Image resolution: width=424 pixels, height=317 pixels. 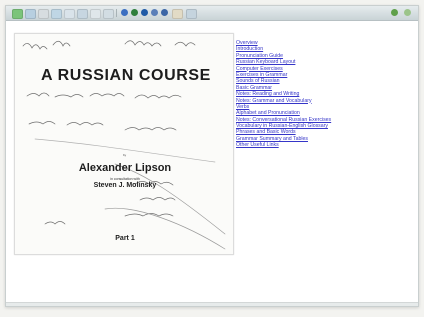 What do you see at coordinates (125, 179) in the screenshot?
I see `cover-assistance: in consultation with` at bounding box center [125, 179].